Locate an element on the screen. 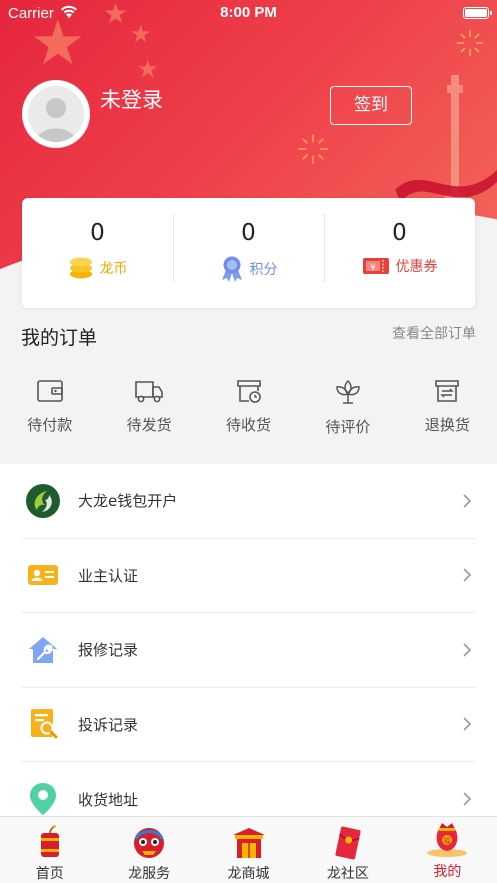  coupon-icon: ¥ is located at coordinates (375, 266).